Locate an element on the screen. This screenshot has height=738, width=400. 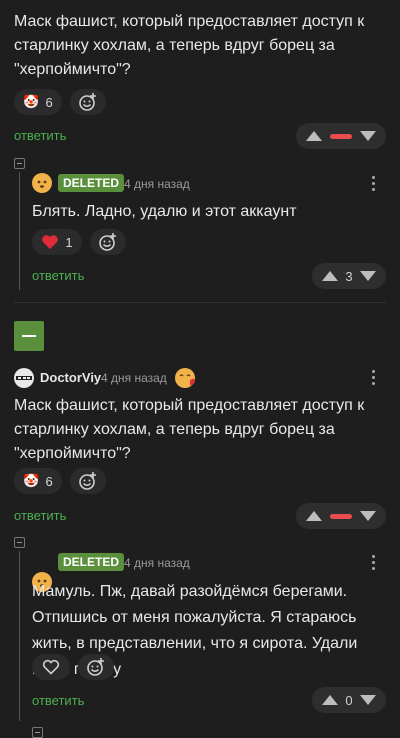
rating-value: 0 is located at coordinates (349, 700).